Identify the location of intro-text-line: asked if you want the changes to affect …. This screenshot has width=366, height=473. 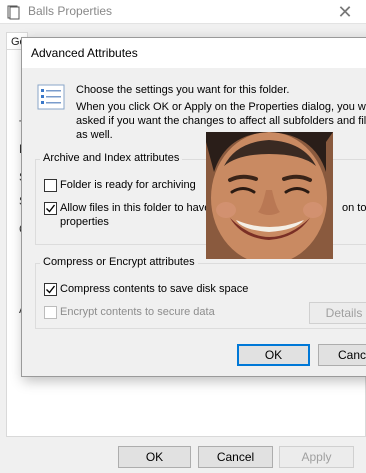
(221, 121).